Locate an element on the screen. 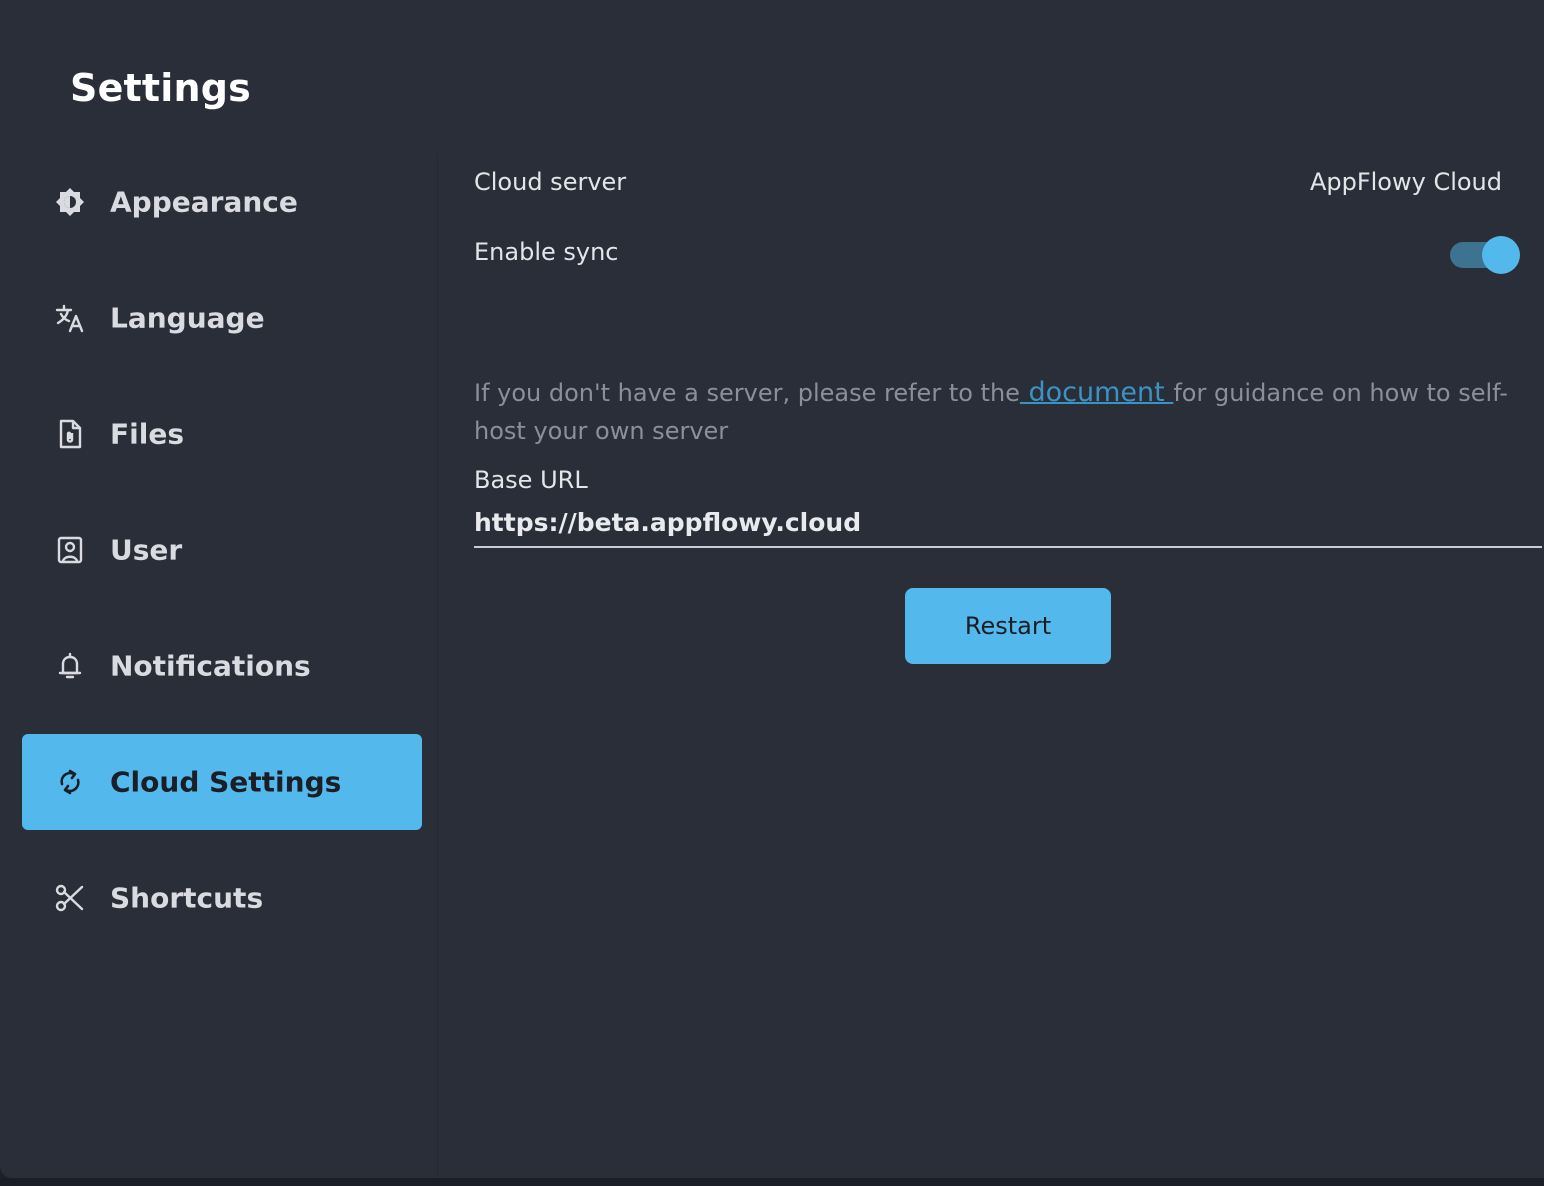  sidebar-item-label: User is located at coordinates (146, 550).